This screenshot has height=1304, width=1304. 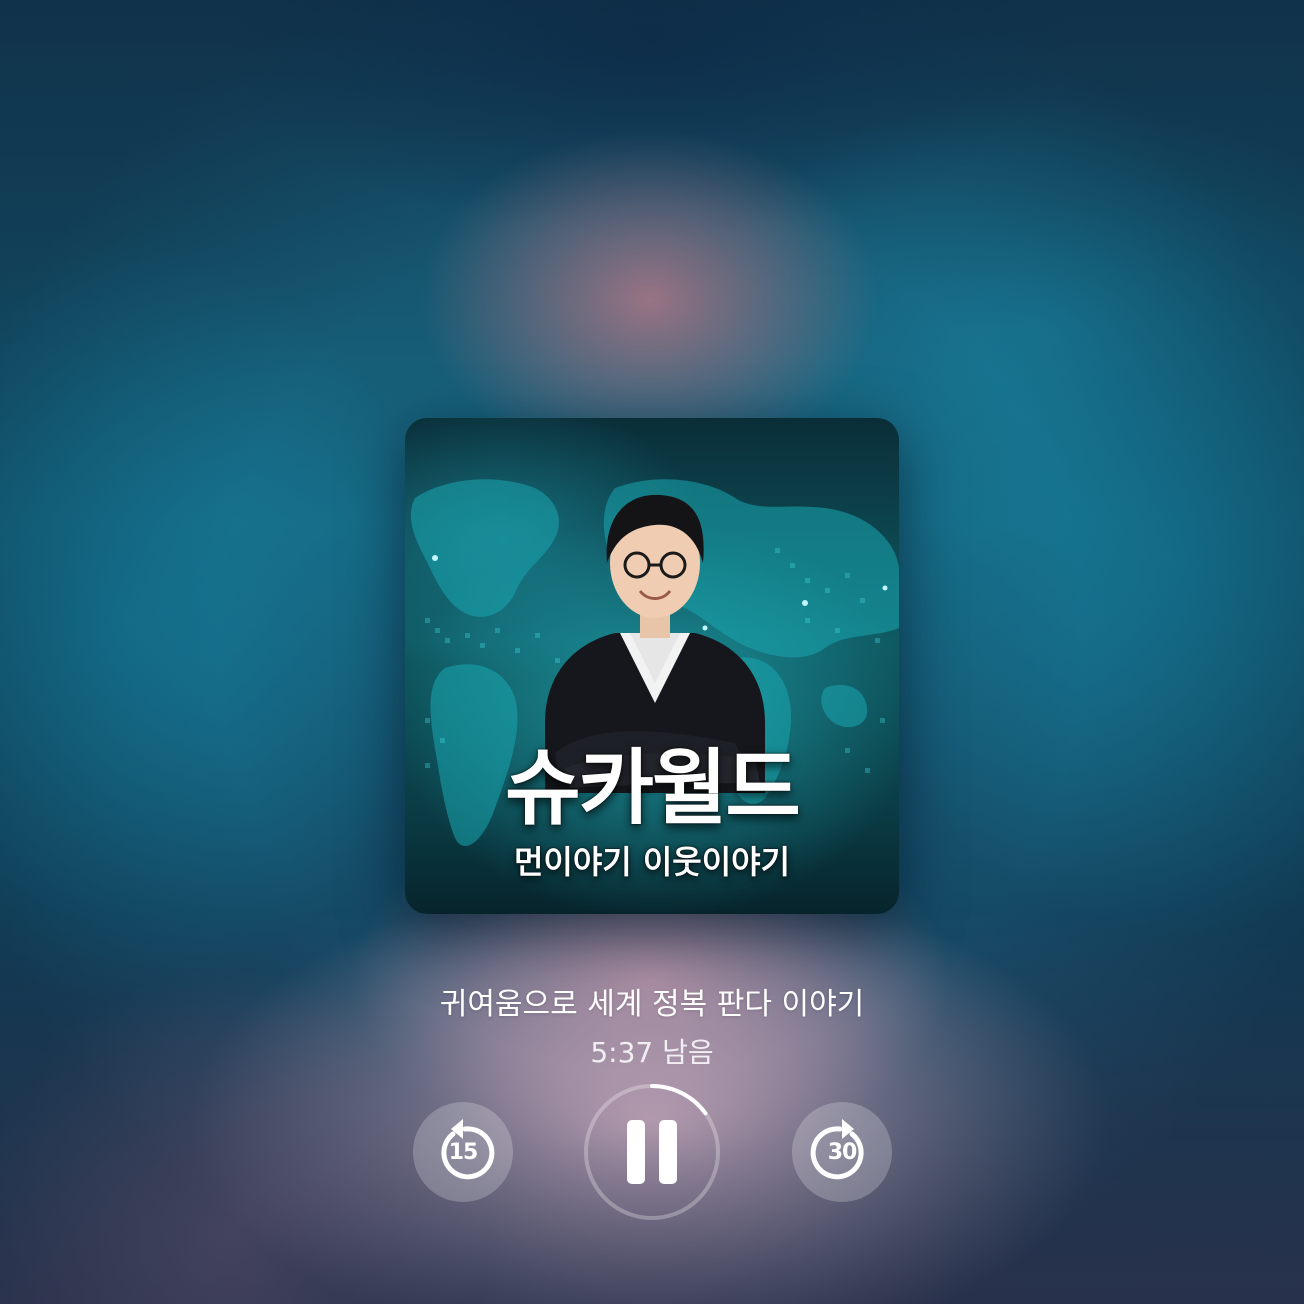 I want to click on pause-icon, so click(x=652, y=1152).